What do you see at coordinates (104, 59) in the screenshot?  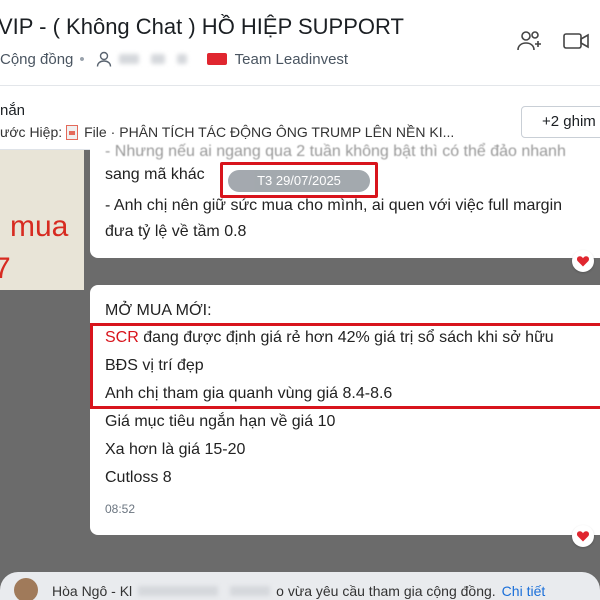 I see `user-icon` at bounding box center [104, 59].